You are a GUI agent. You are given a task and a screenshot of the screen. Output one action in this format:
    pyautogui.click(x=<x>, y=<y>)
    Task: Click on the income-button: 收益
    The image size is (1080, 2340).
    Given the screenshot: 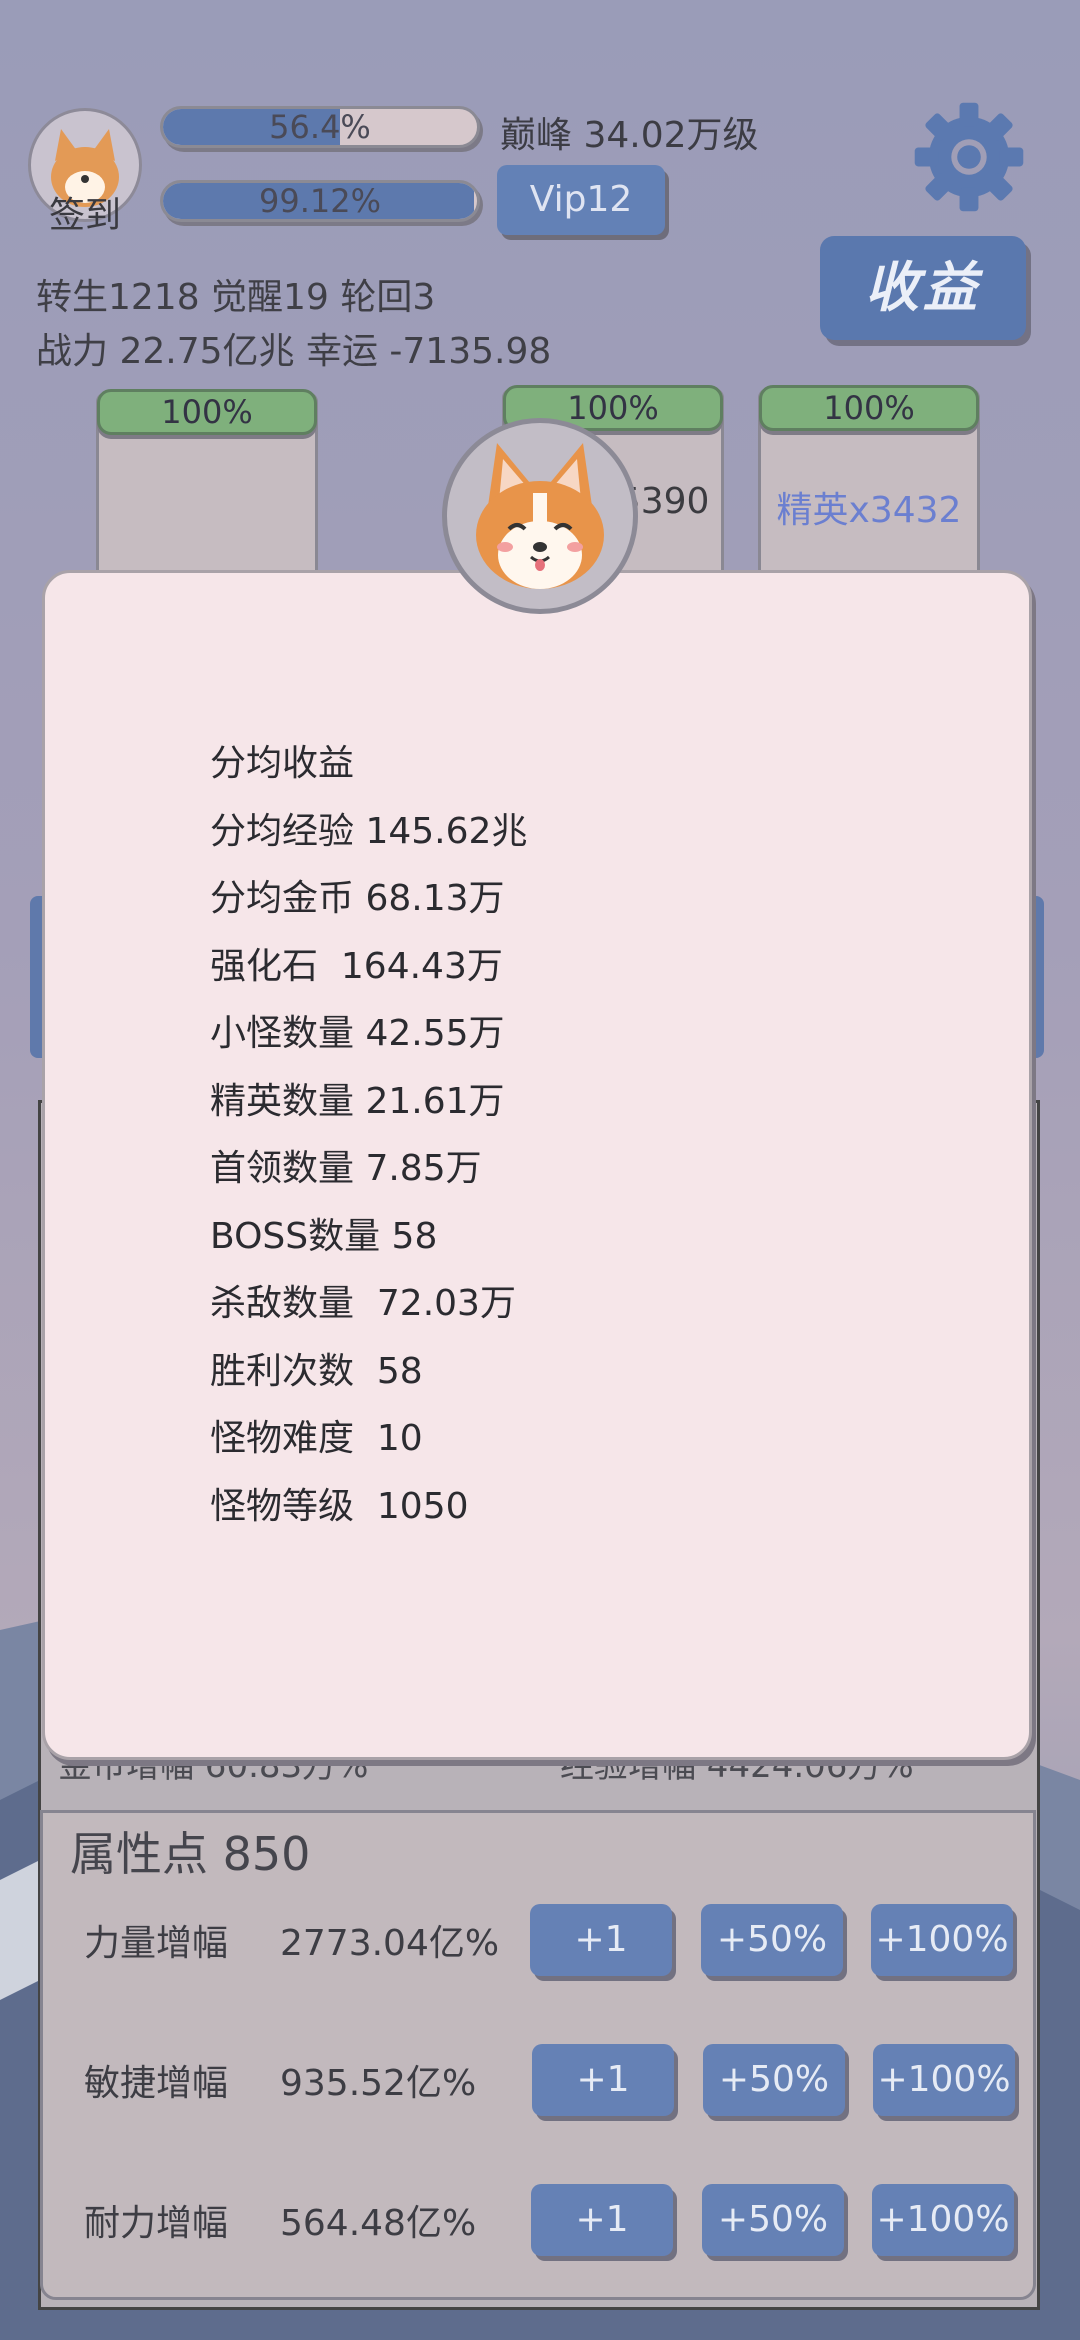 What is the action you would take?
    pyautogui.click(x=923, y=288)
    